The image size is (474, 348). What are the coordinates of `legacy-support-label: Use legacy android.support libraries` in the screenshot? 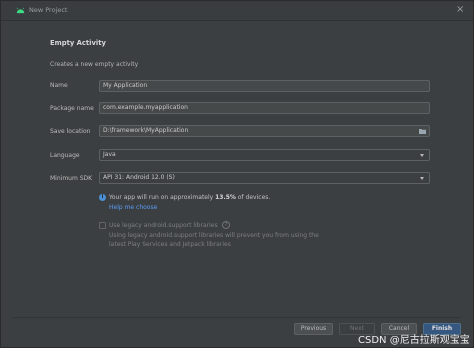 It's located at (163, 225).